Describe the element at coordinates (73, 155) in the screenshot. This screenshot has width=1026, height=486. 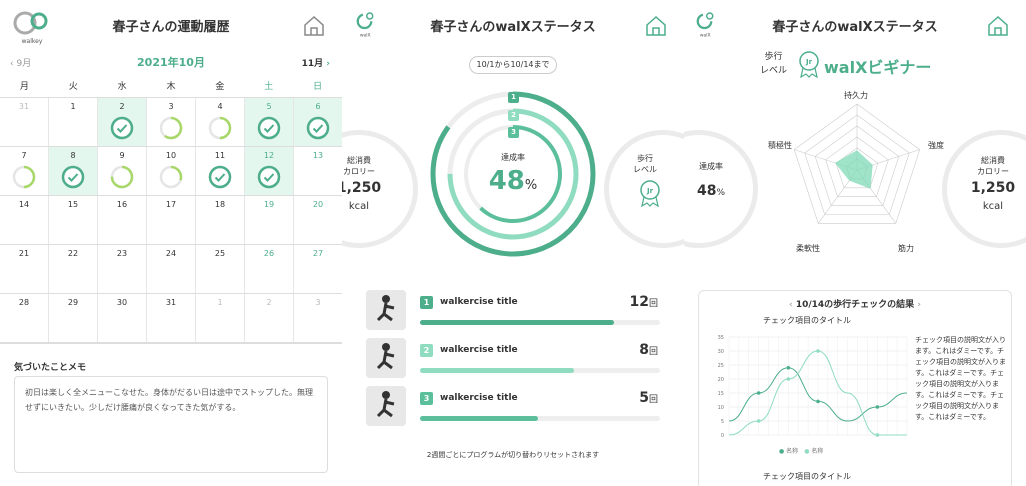
I see `day-number: 8` at that location.